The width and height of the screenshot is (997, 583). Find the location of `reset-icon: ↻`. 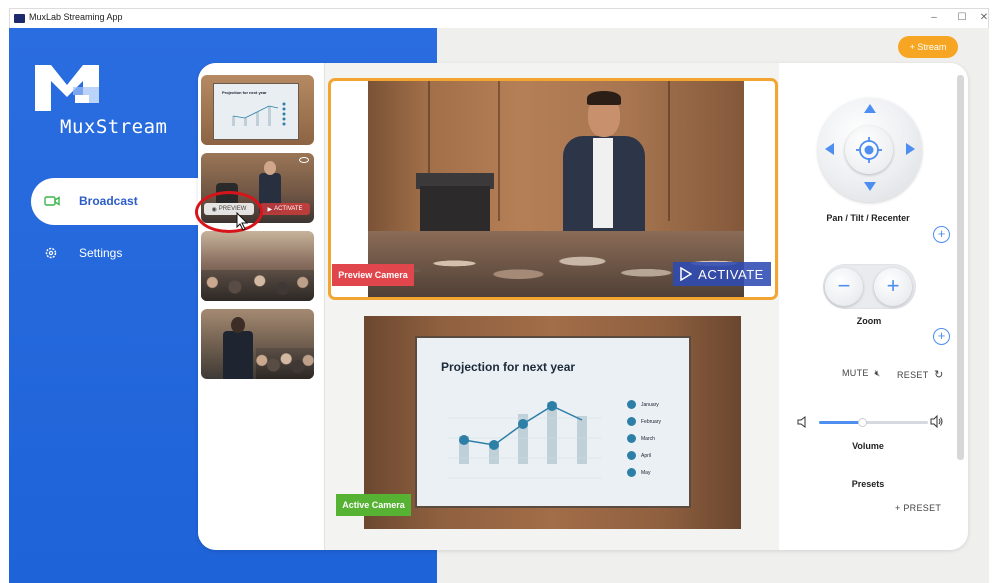

reset-icon: ↻ is located at coordinates (939, 375).